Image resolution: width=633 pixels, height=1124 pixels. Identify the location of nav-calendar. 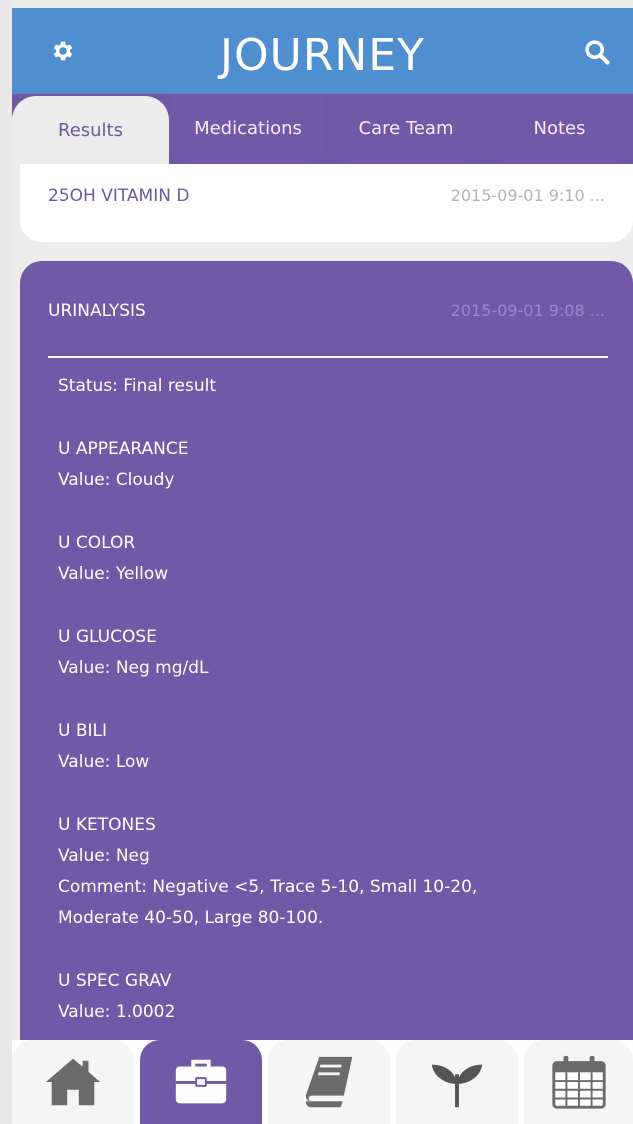
(578, 1082).